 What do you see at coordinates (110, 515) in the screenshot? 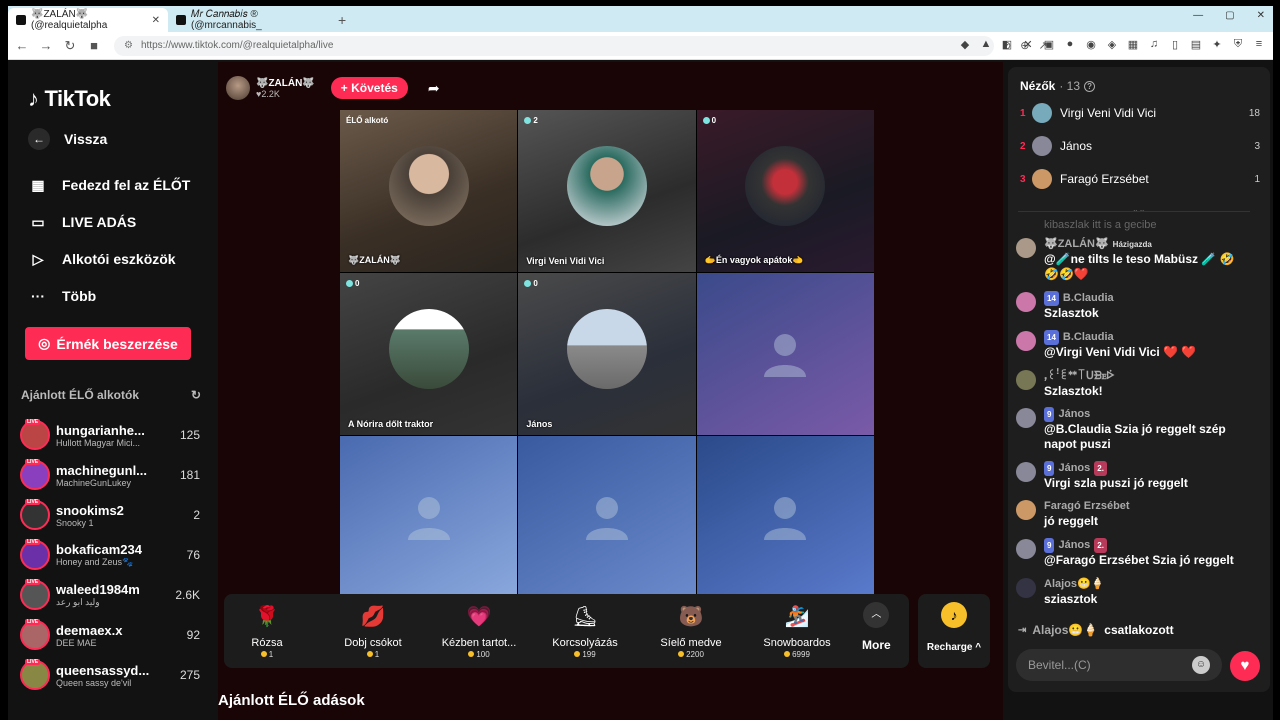
I see `recommended-creator: LIVE snookims2 Snooky 1 2` at bounding box center [110, 515].